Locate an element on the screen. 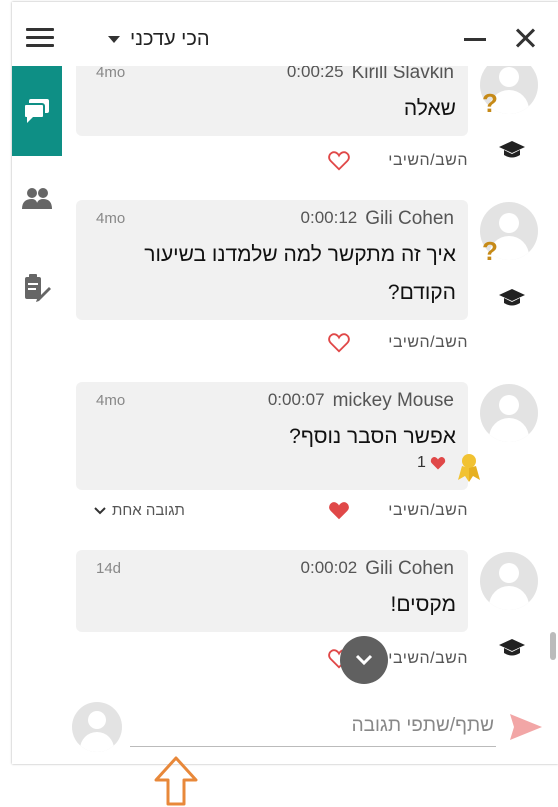 The width and height of the screenshot is (558, 807). comment-text: איך זה מתקשר למה שלמדנו בשיעור הקודם? is located at coordinates (300, 273).